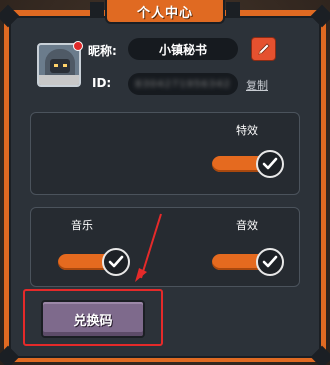 This screenshot has height=365, width=330. Describe the element at coordinates (248, 164) in the screenshot. I see `effects-toggle` at that location.